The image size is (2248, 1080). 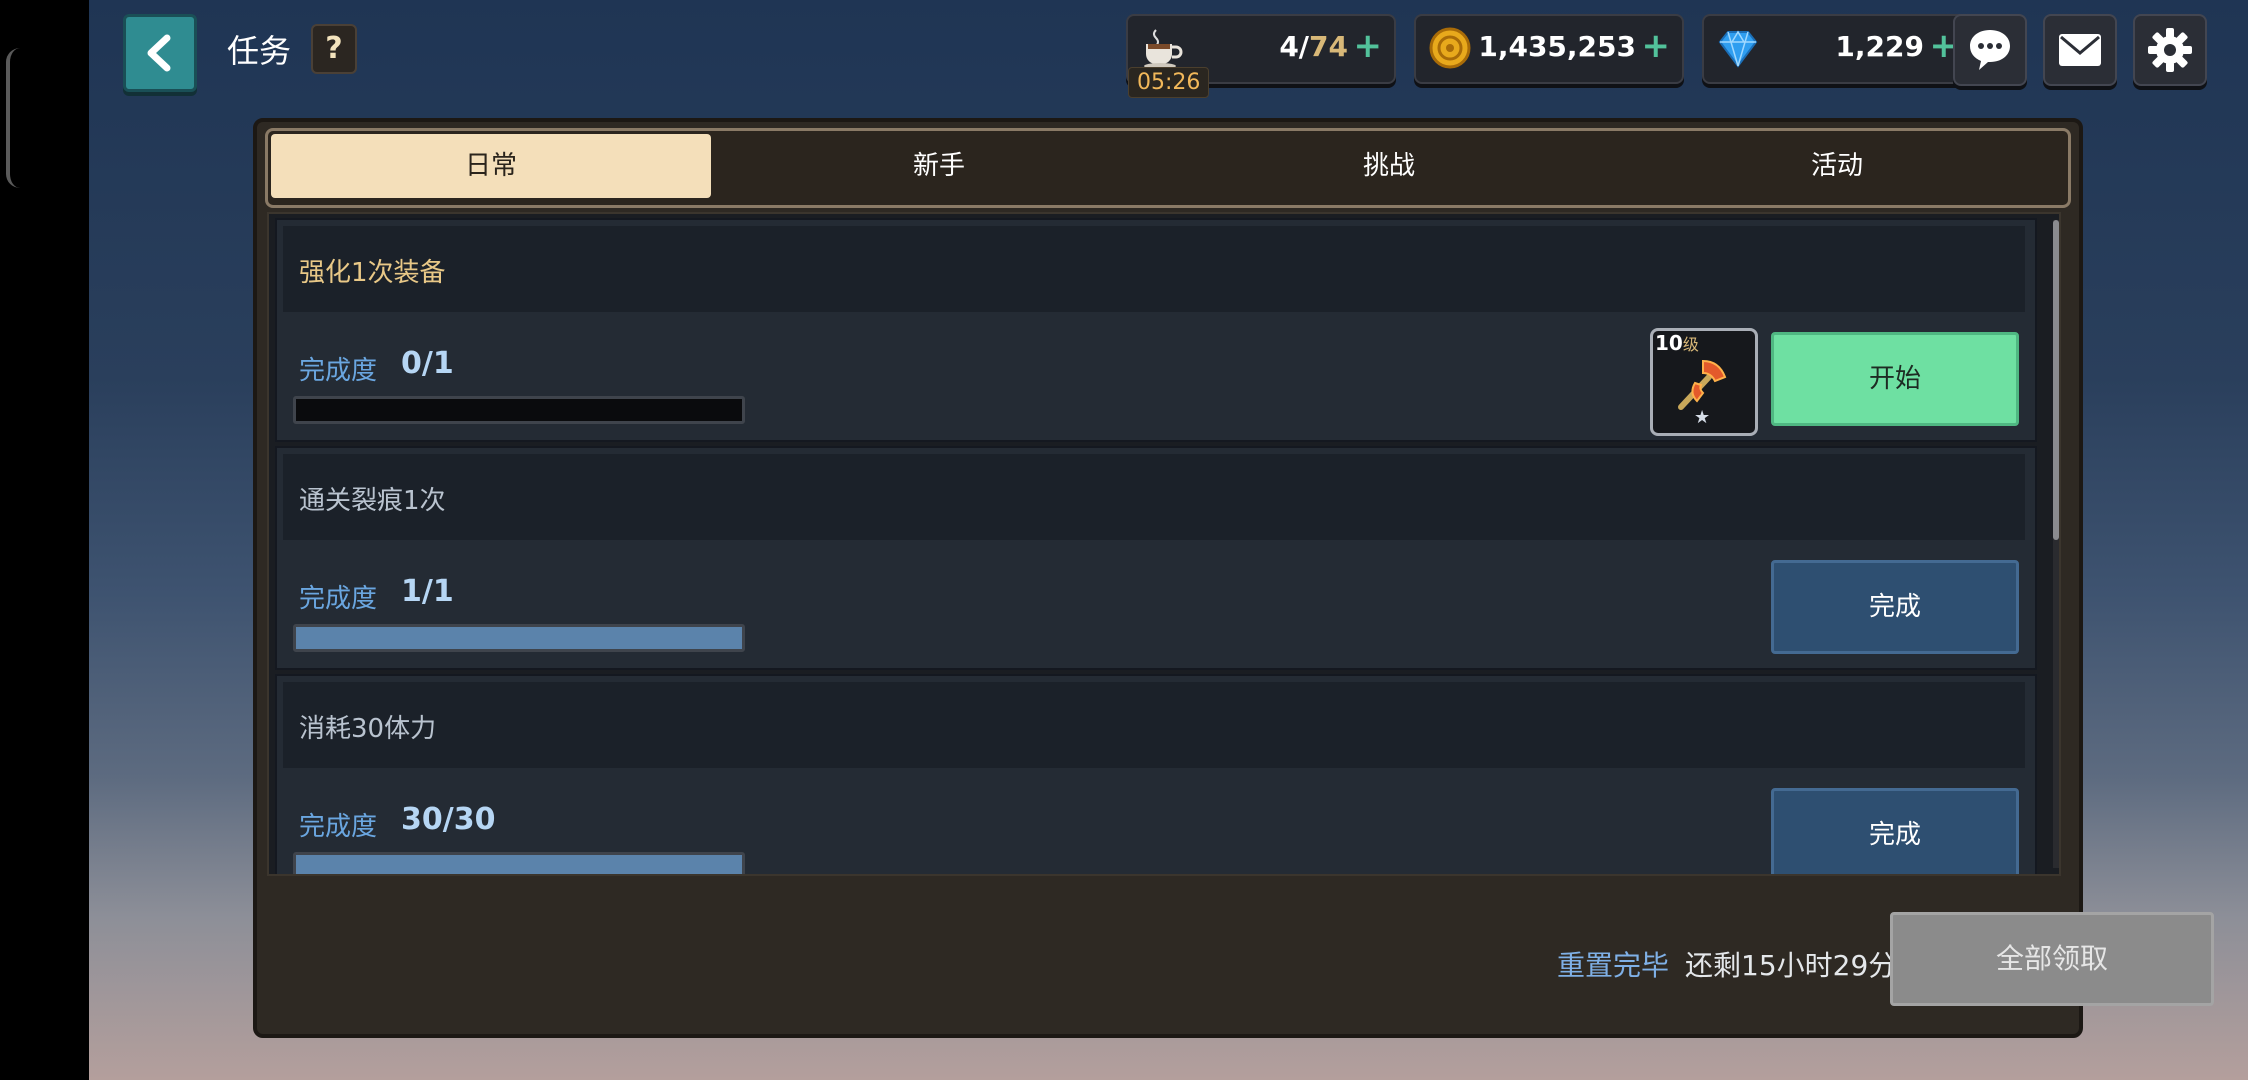 What do you see at coordinates (1895, 379) in the screenshot?
I see `start-button: 开始` at bounding box center [1895, 379].